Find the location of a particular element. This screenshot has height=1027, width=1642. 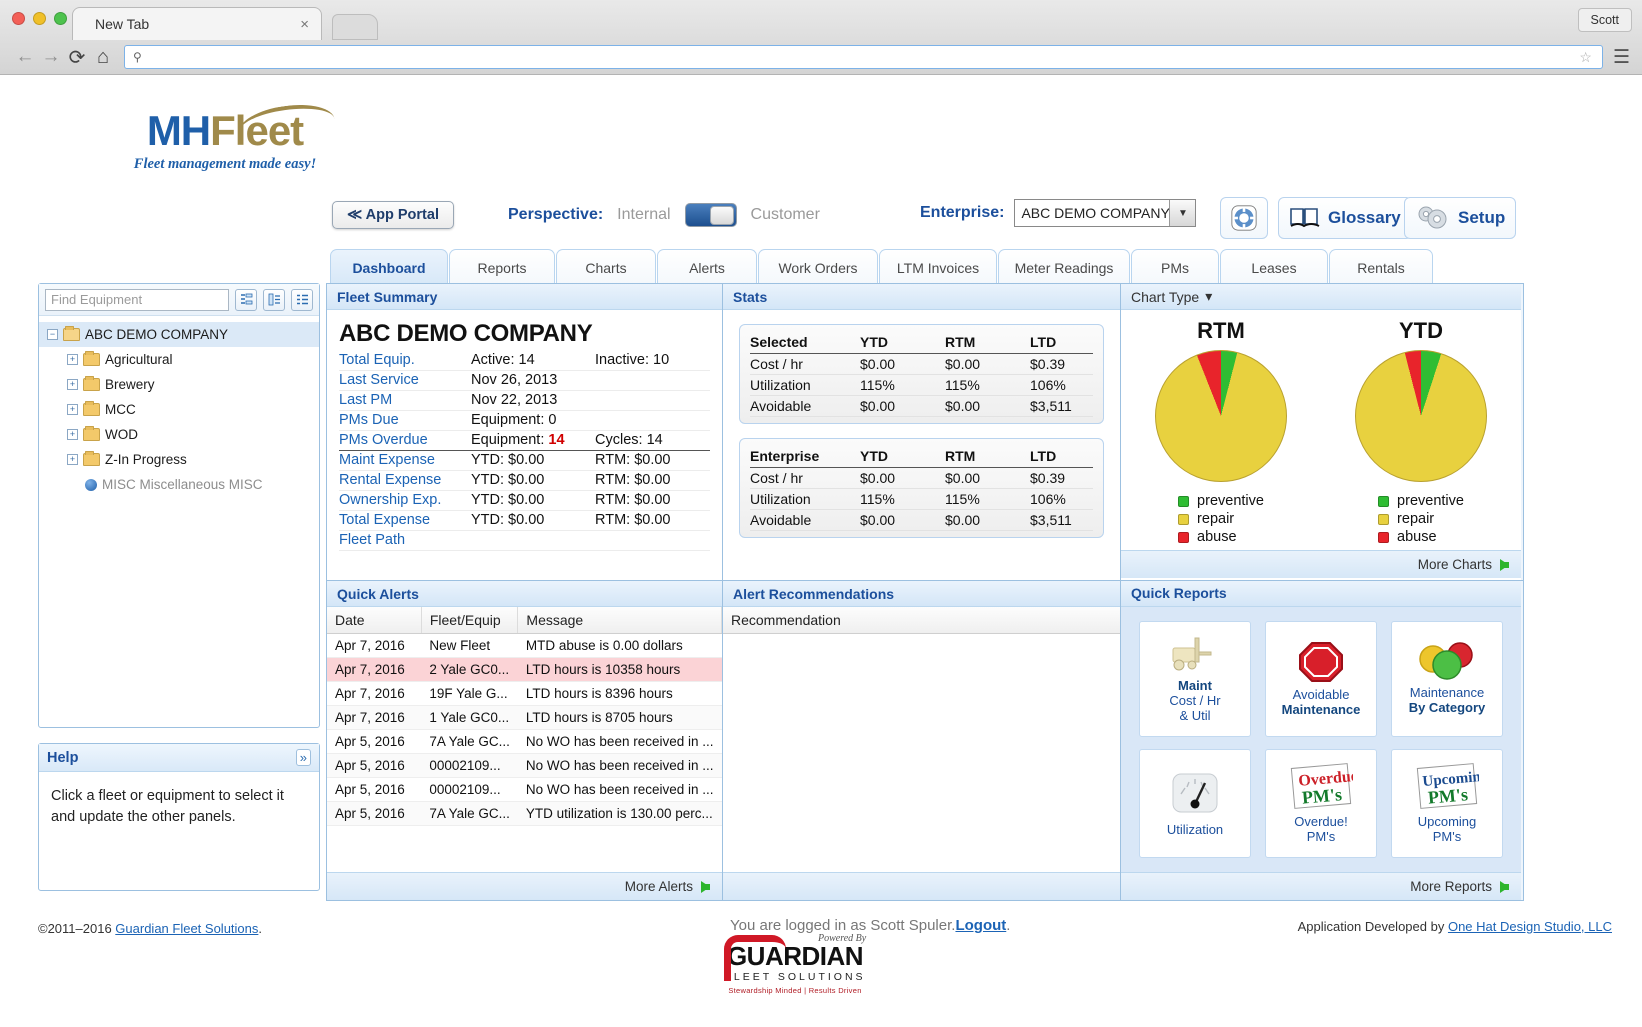

tab-dashboard: Dashboard is located at coordinates (389, 267).